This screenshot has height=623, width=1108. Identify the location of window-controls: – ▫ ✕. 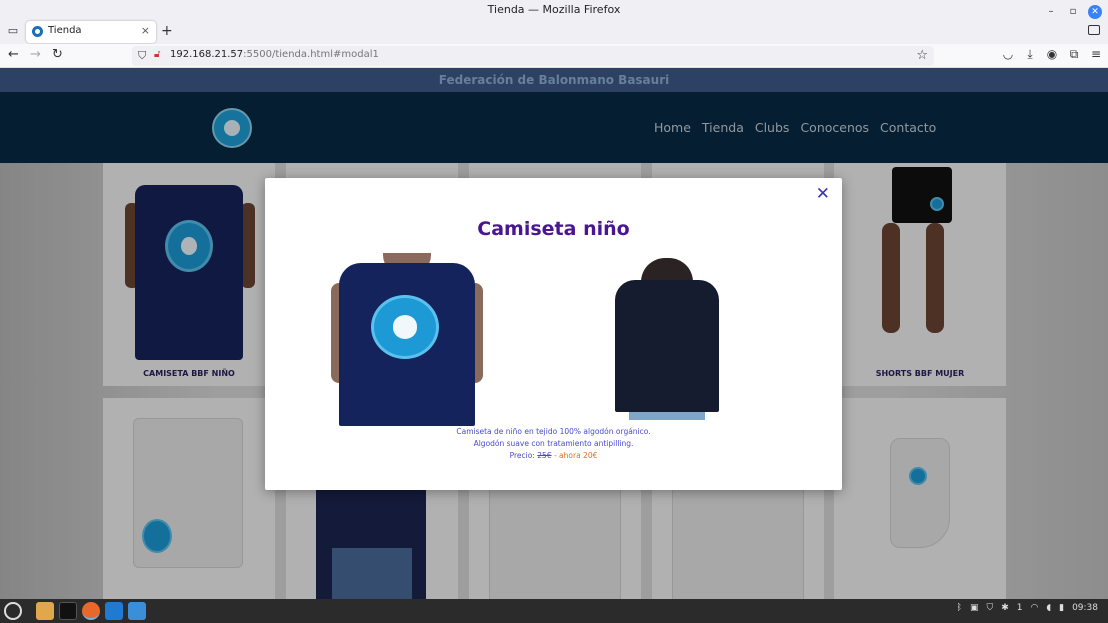
(1073, 12).